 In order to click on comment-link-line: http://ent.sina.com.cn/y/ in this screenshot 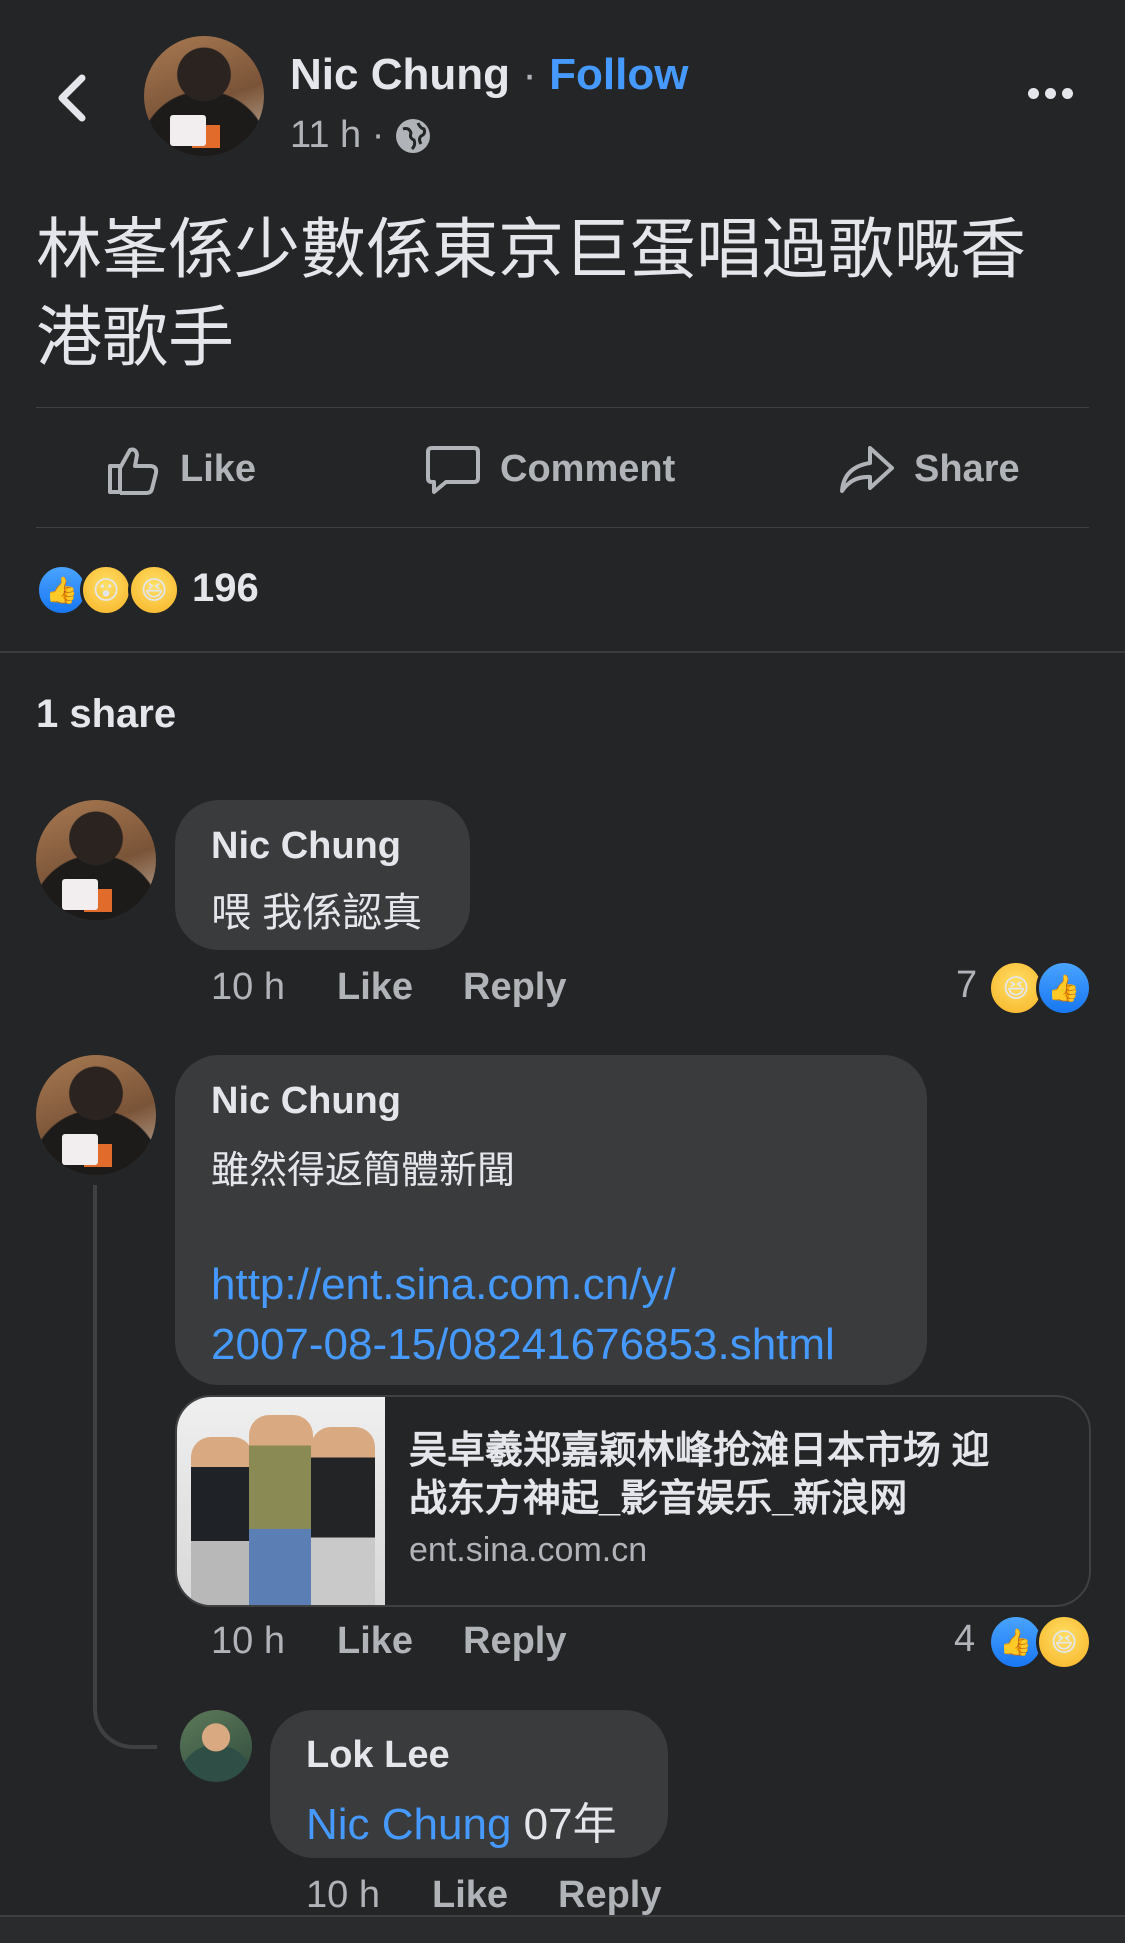, I will do `click(443, 1284)`.